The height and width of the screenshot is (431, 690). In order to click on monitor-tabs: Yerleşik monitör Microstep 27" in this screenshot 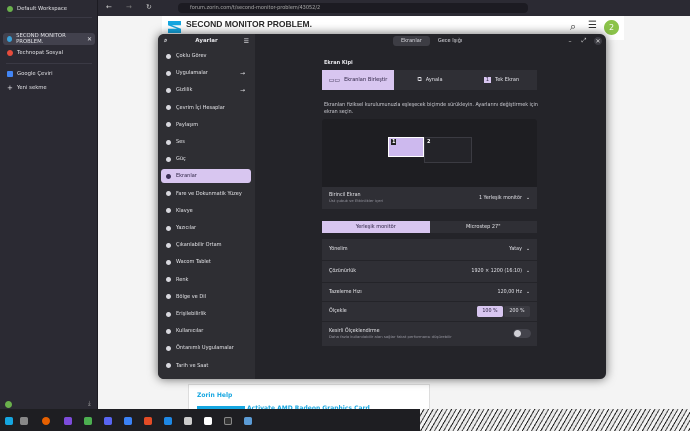, I will do `click(429, 227)`.